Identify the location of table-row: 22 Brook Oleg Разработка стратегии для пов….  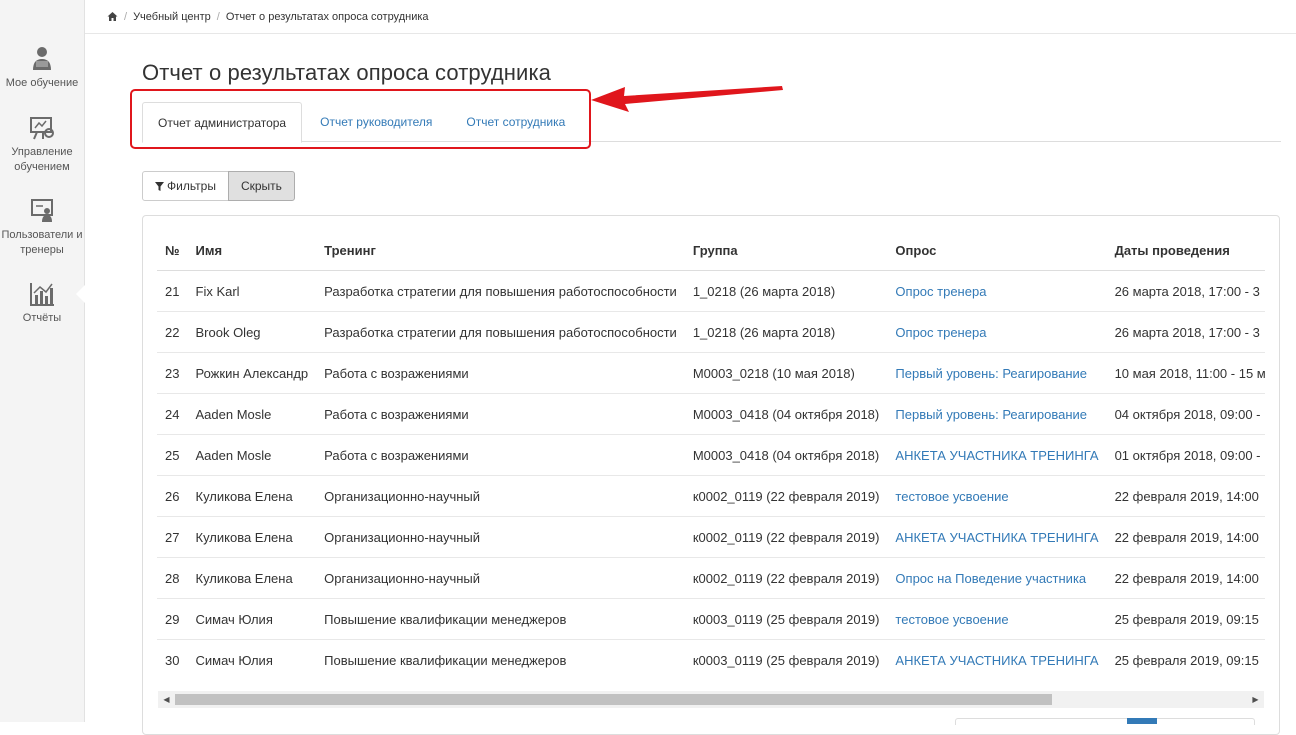
(711, 332).